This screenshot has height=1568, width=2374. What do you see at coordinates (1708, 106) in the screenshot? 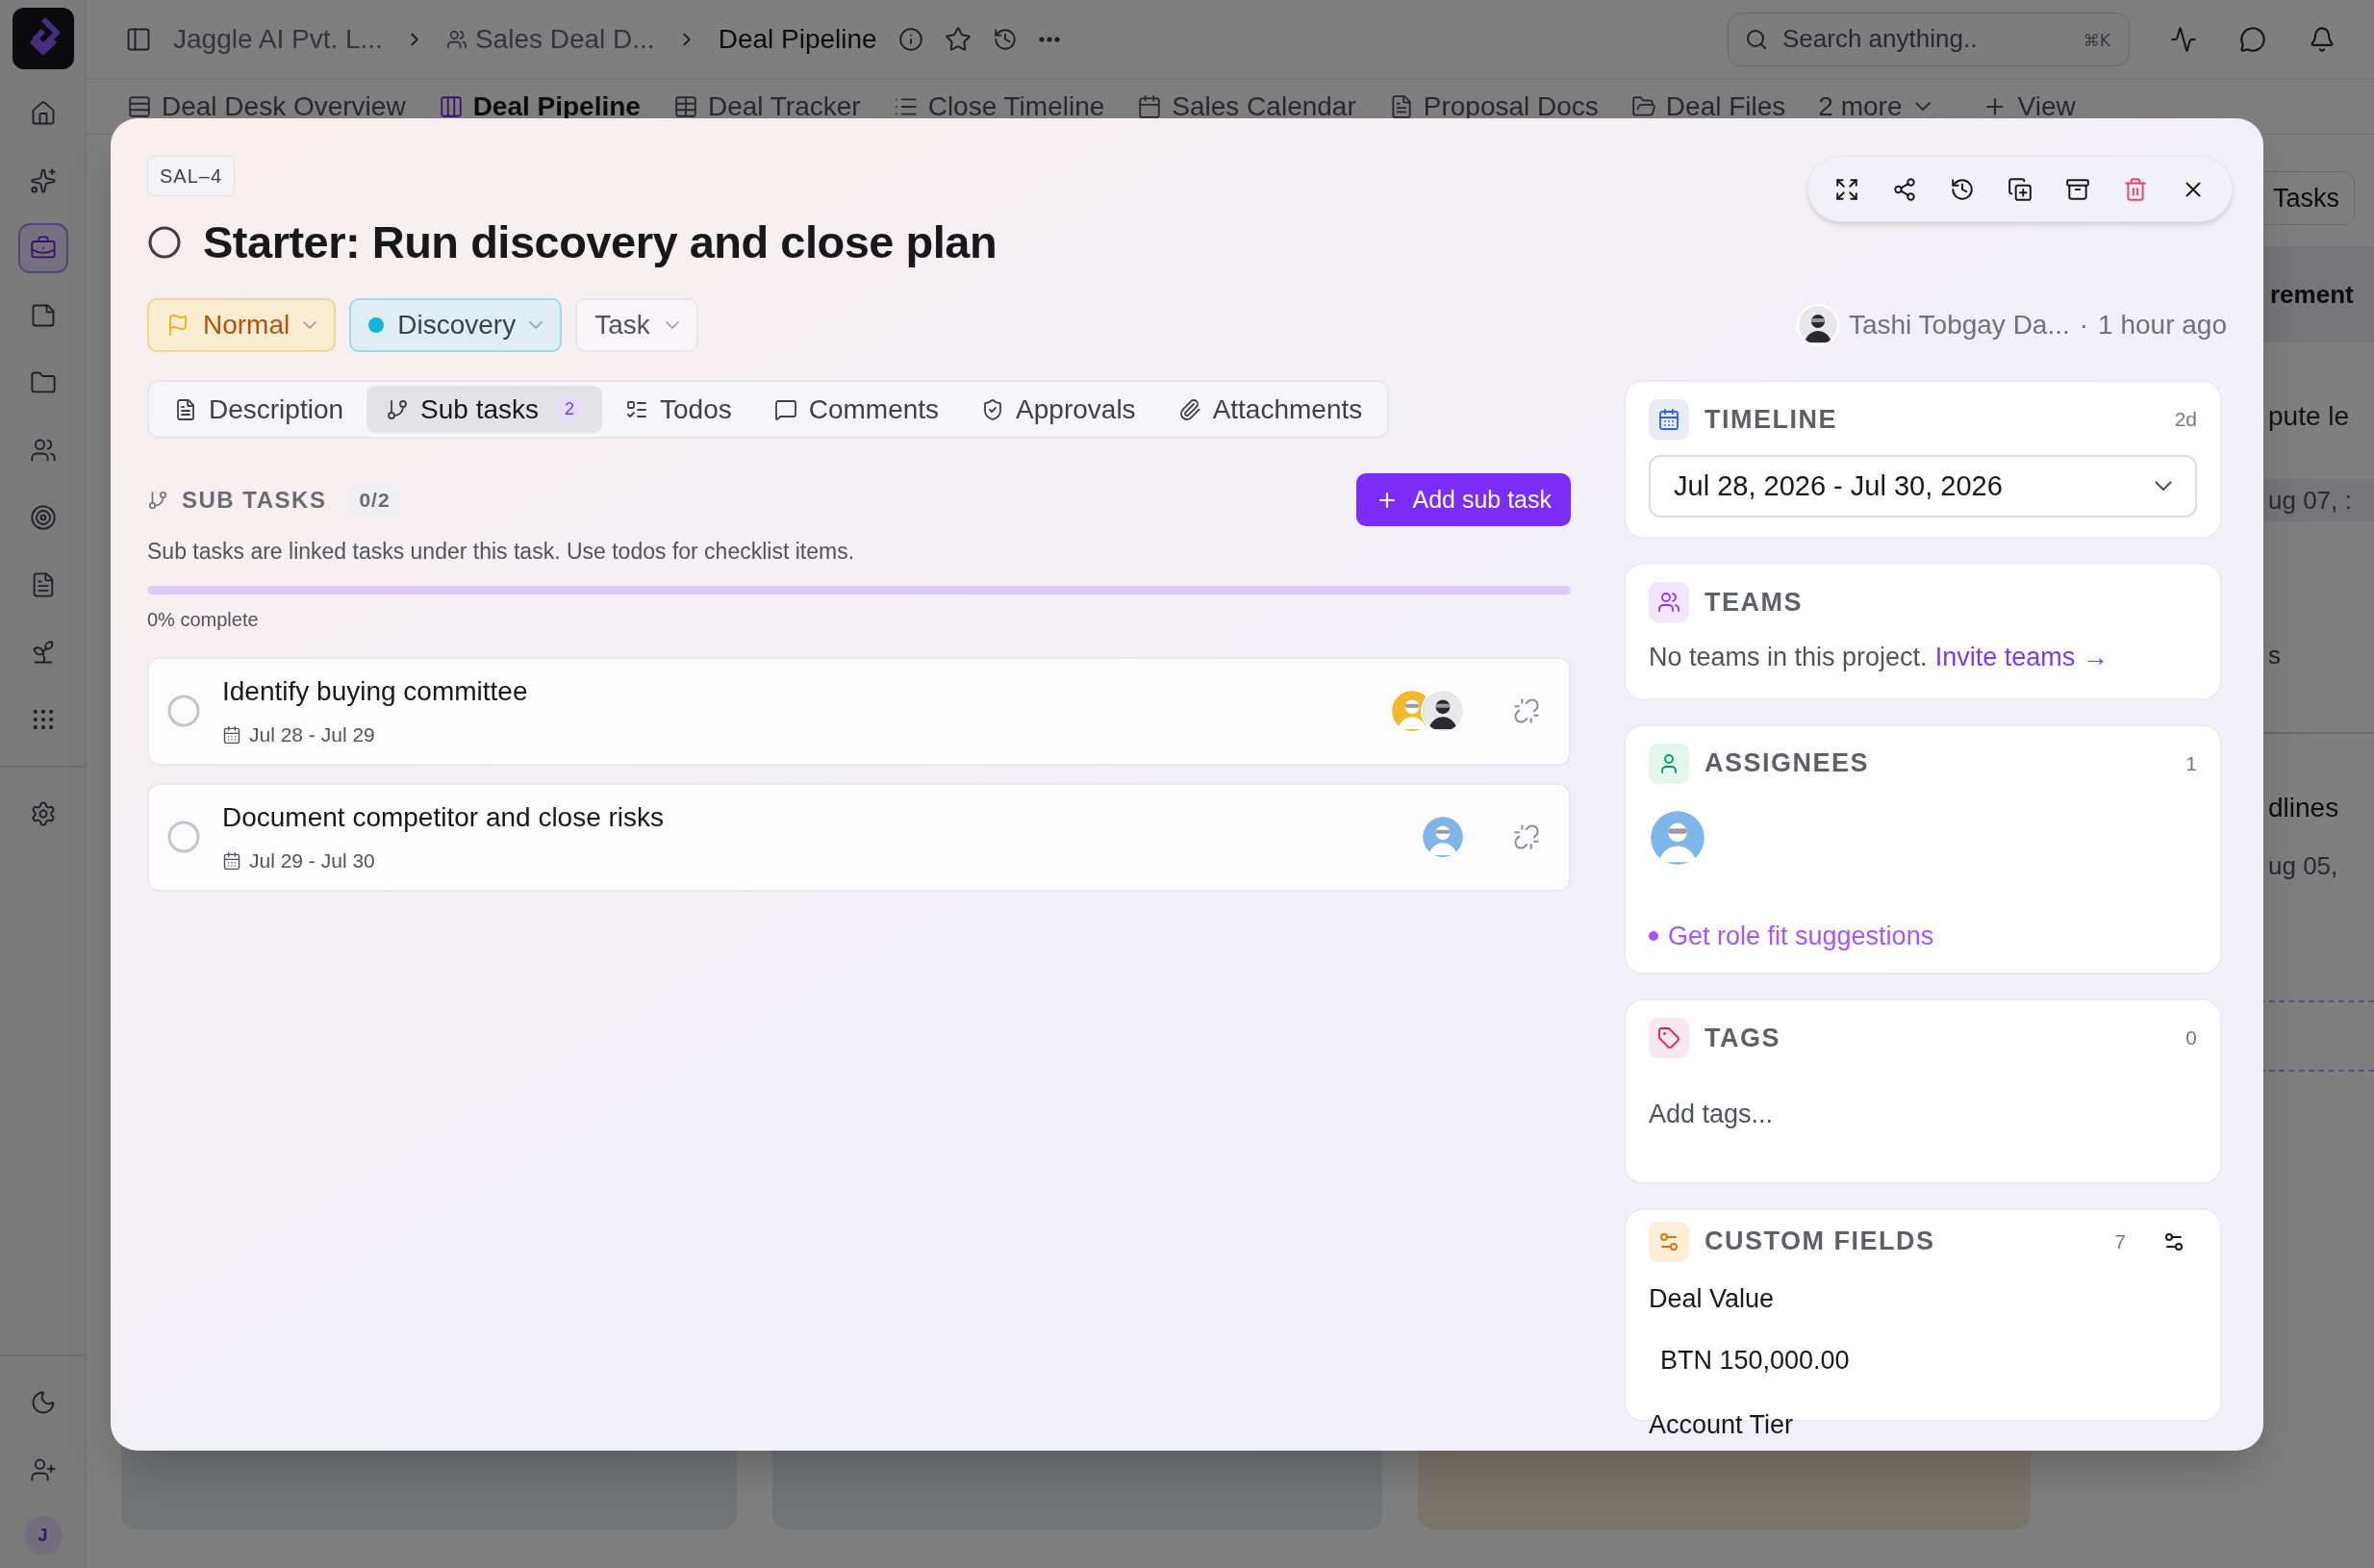
I see `view-tab: Deal Files` at bounding box center [1708, 106].